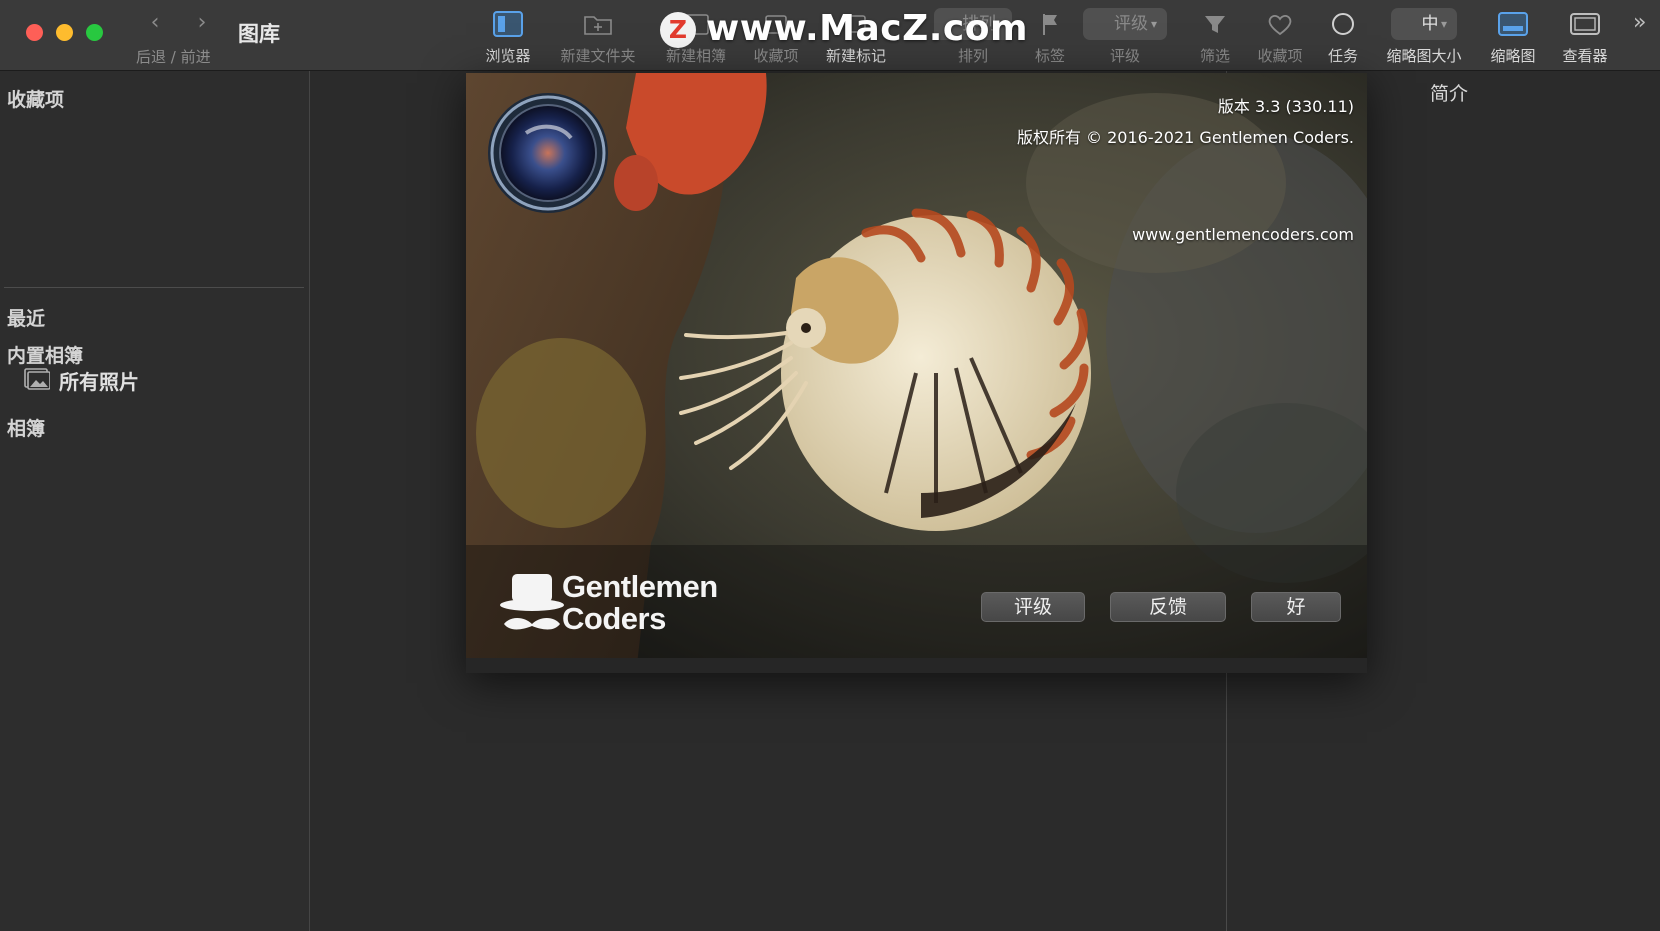  What do you see at coordinates (1214, 56) in the screenshot?
I see `filter-label: 筛选` at bounding box center [1214, 56].